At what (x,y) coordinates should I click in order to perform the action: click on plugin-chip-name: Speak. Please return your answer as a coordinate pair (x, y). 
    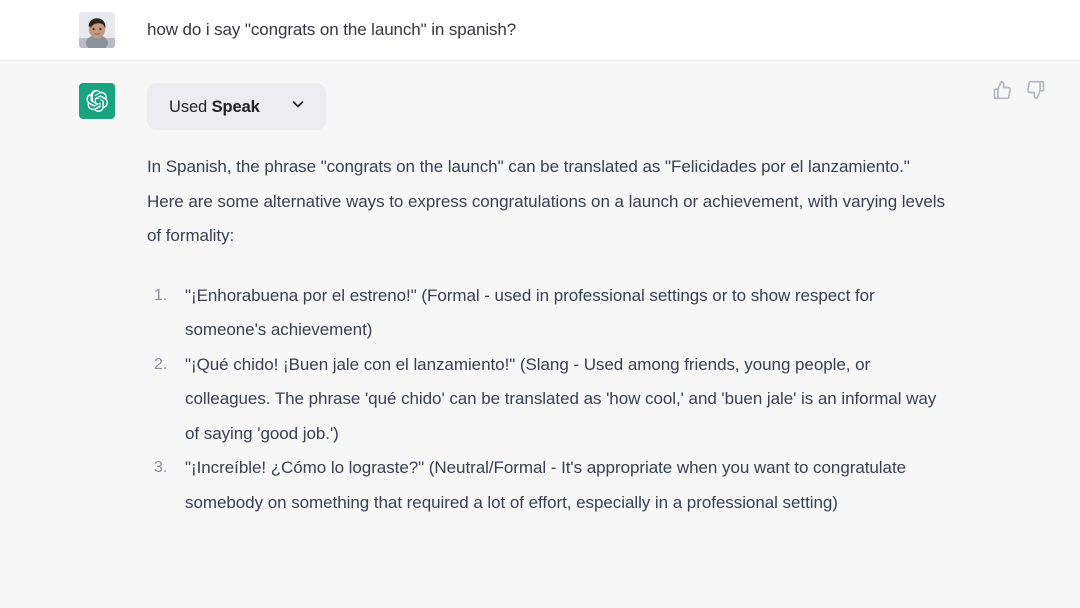
    Looking at the image, I should click on (235, 106).